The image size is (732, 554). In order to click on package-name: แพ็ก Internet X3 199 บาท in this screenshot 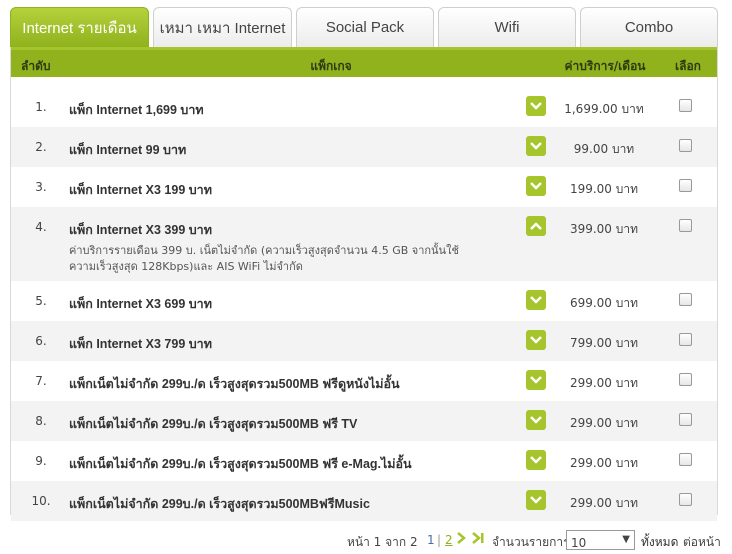, I will do `click(140, 190)`.